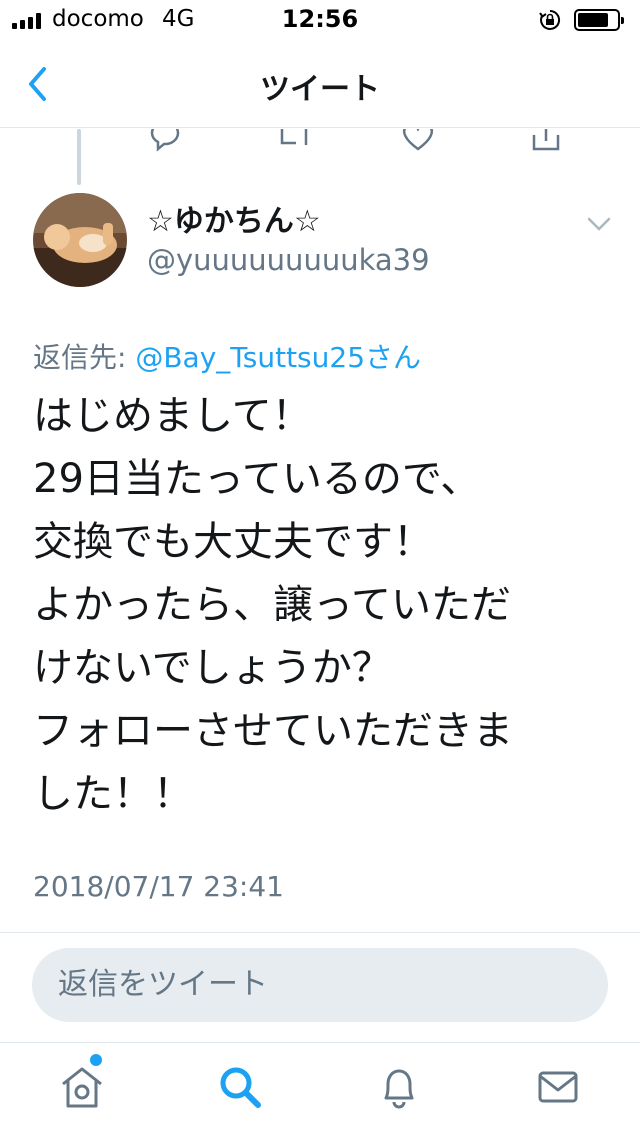  I want to click on tab-messages, so click(558, 1087).